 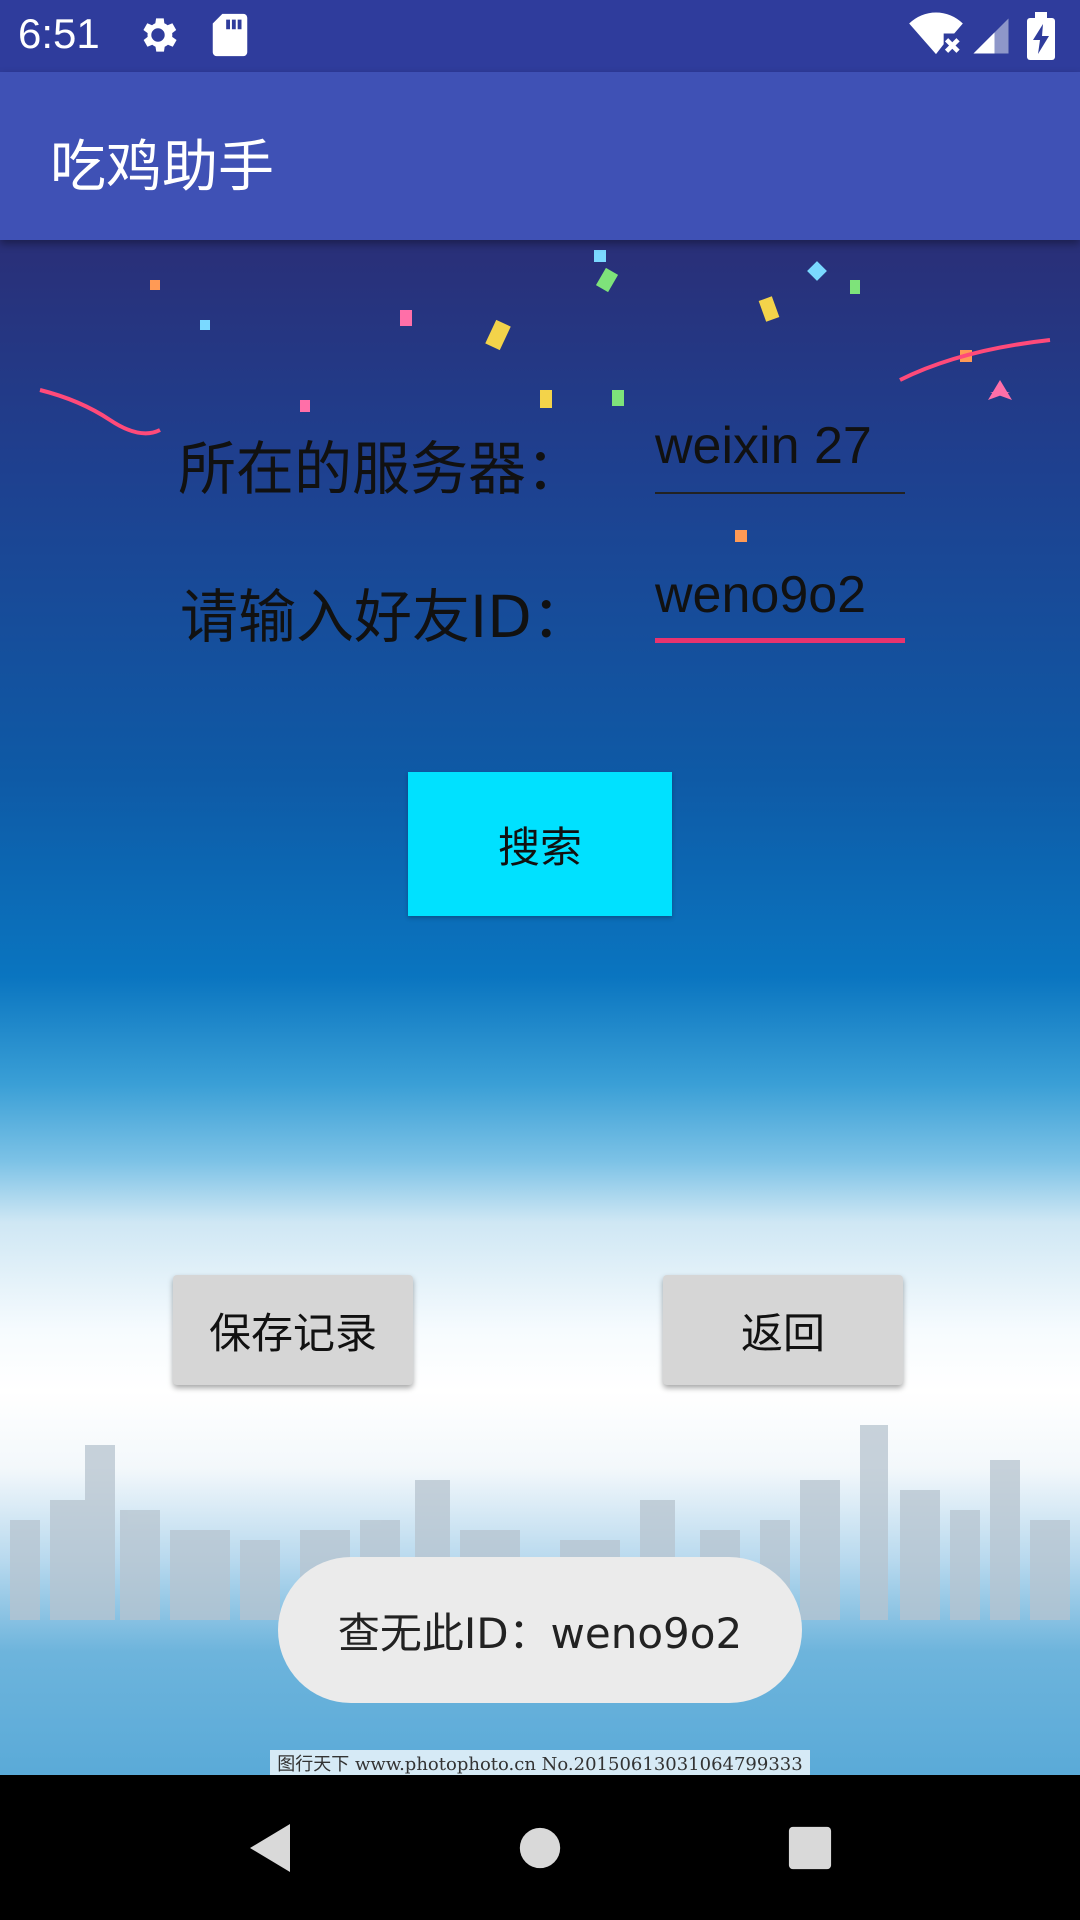 What do you see at coordinates (162, 167) in the screenshot?
I see `app-title: 吃鸡助手` at bounding box center [162, 167].